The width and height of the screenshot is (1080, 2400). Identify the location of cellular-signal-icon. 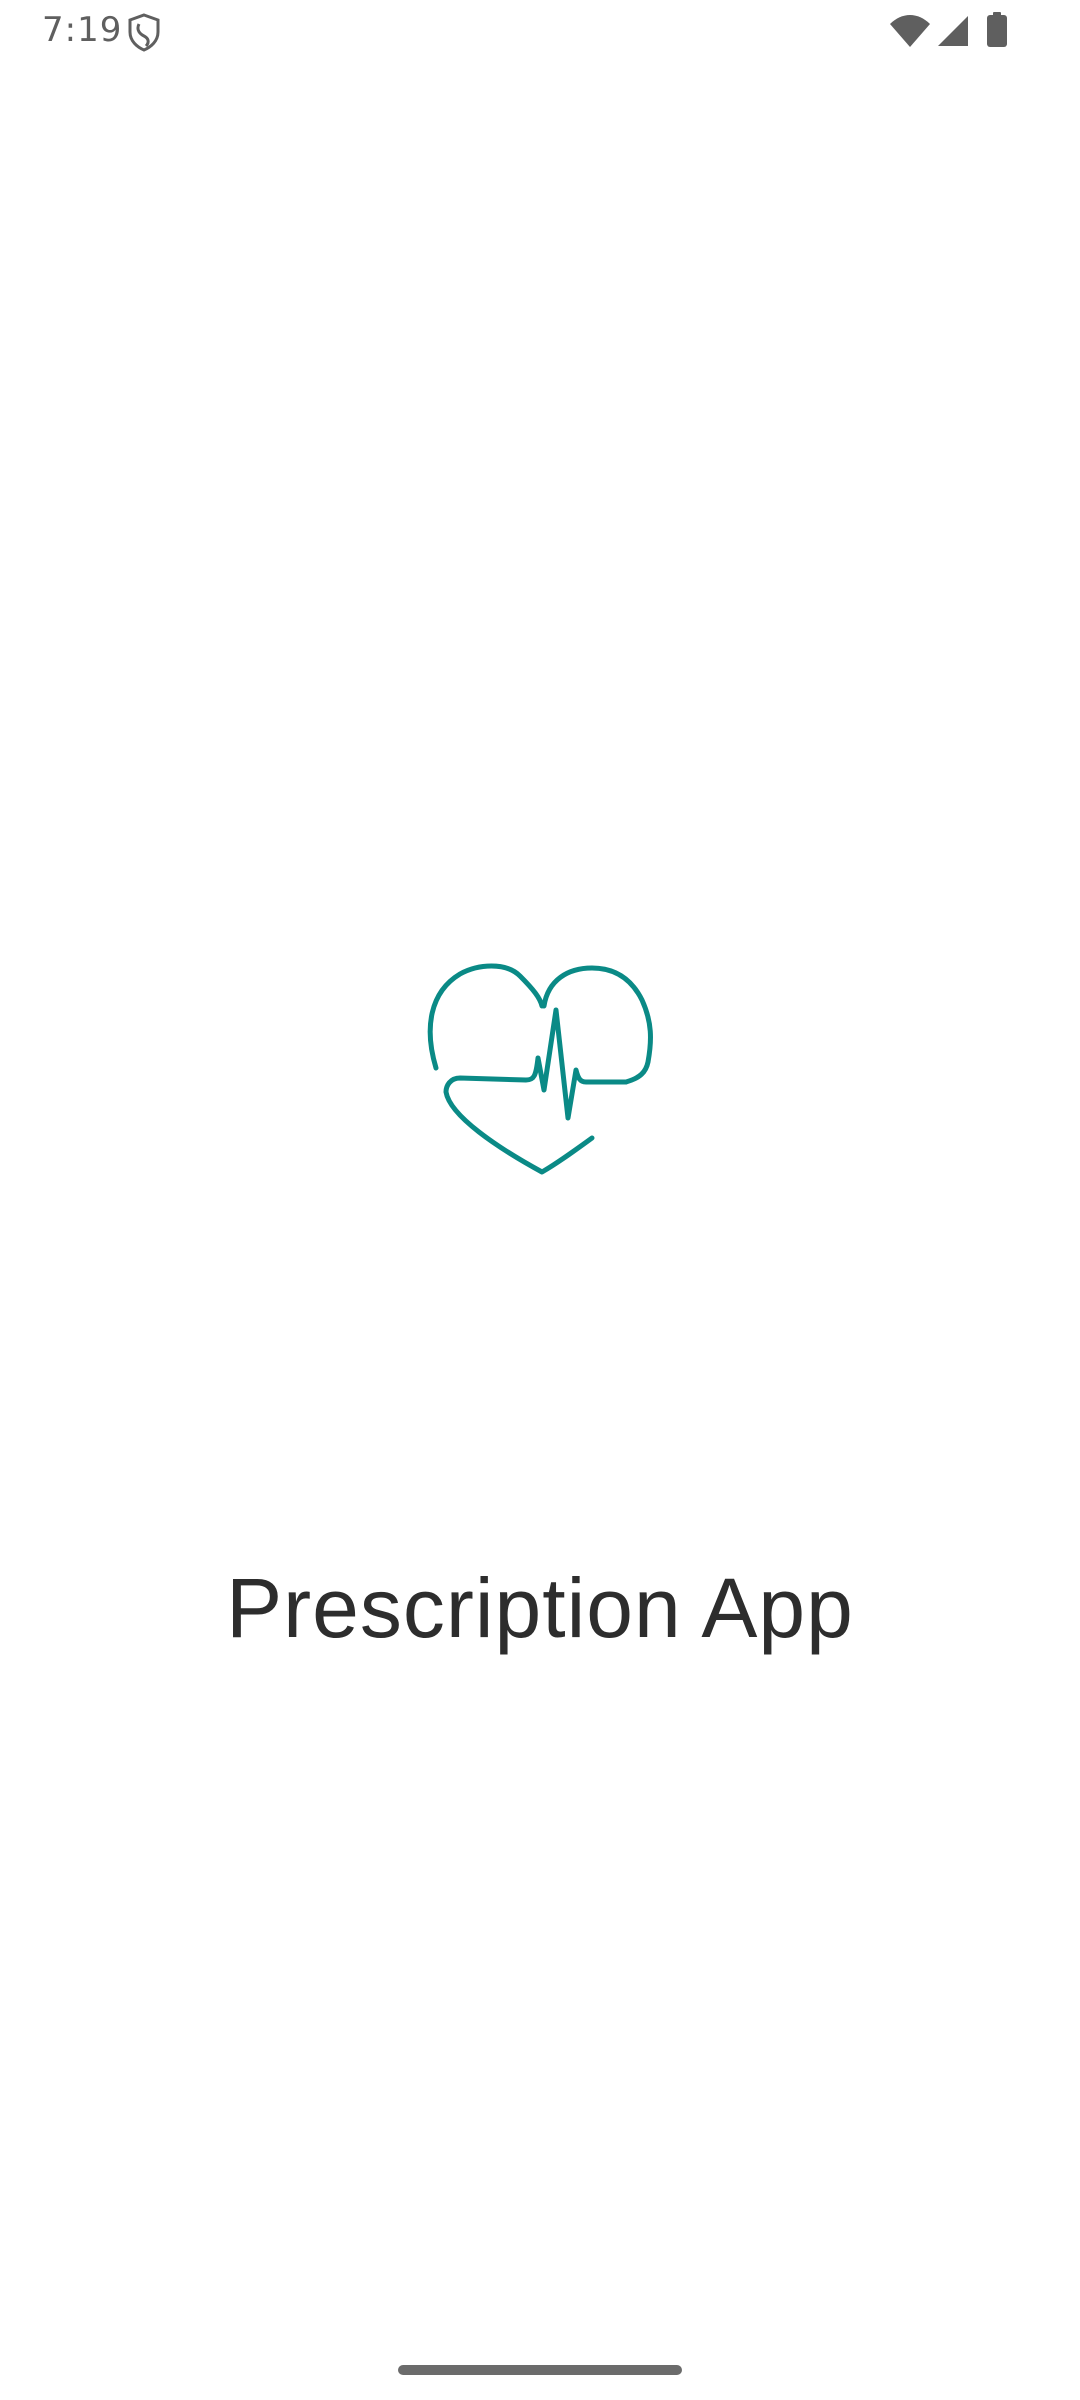
(953, 33).